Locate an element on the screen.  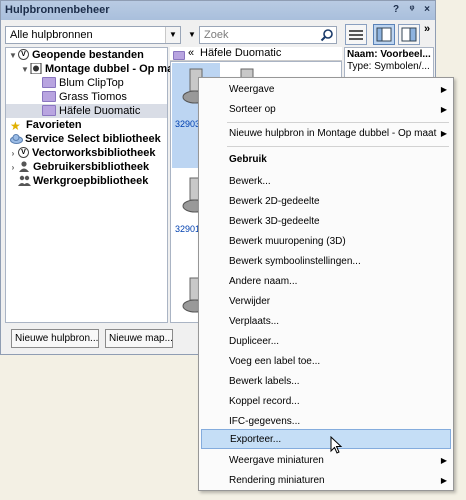
folder-path-bar: « Häfele Duomatic is located at coordinates (256, 54).